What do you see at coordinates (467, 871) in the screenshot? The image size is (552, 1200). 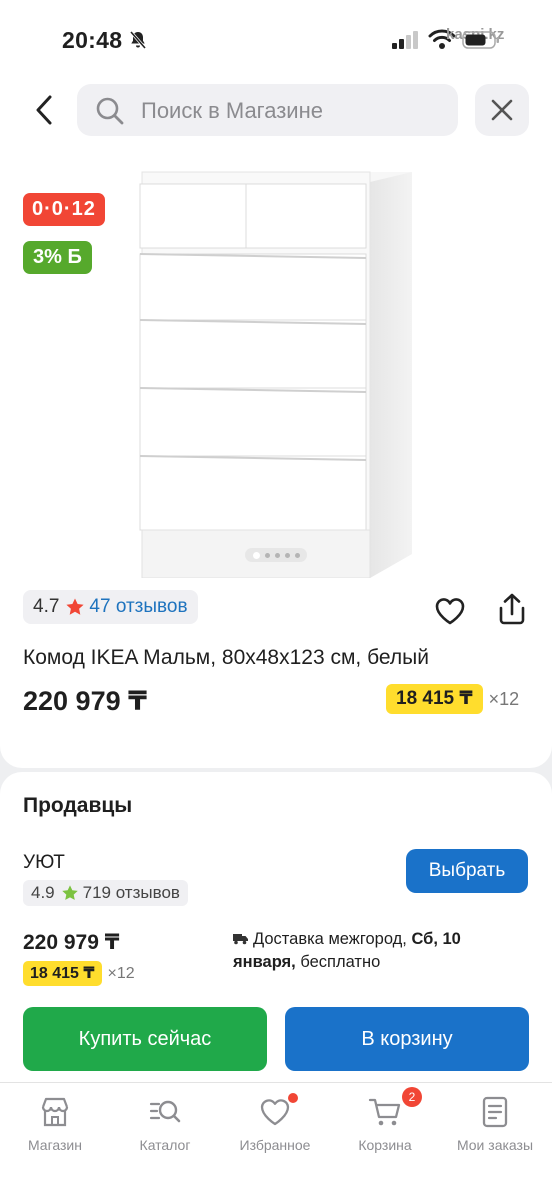 I see `choose-seller-button: Выбрать` at bounding box center [467, 871].